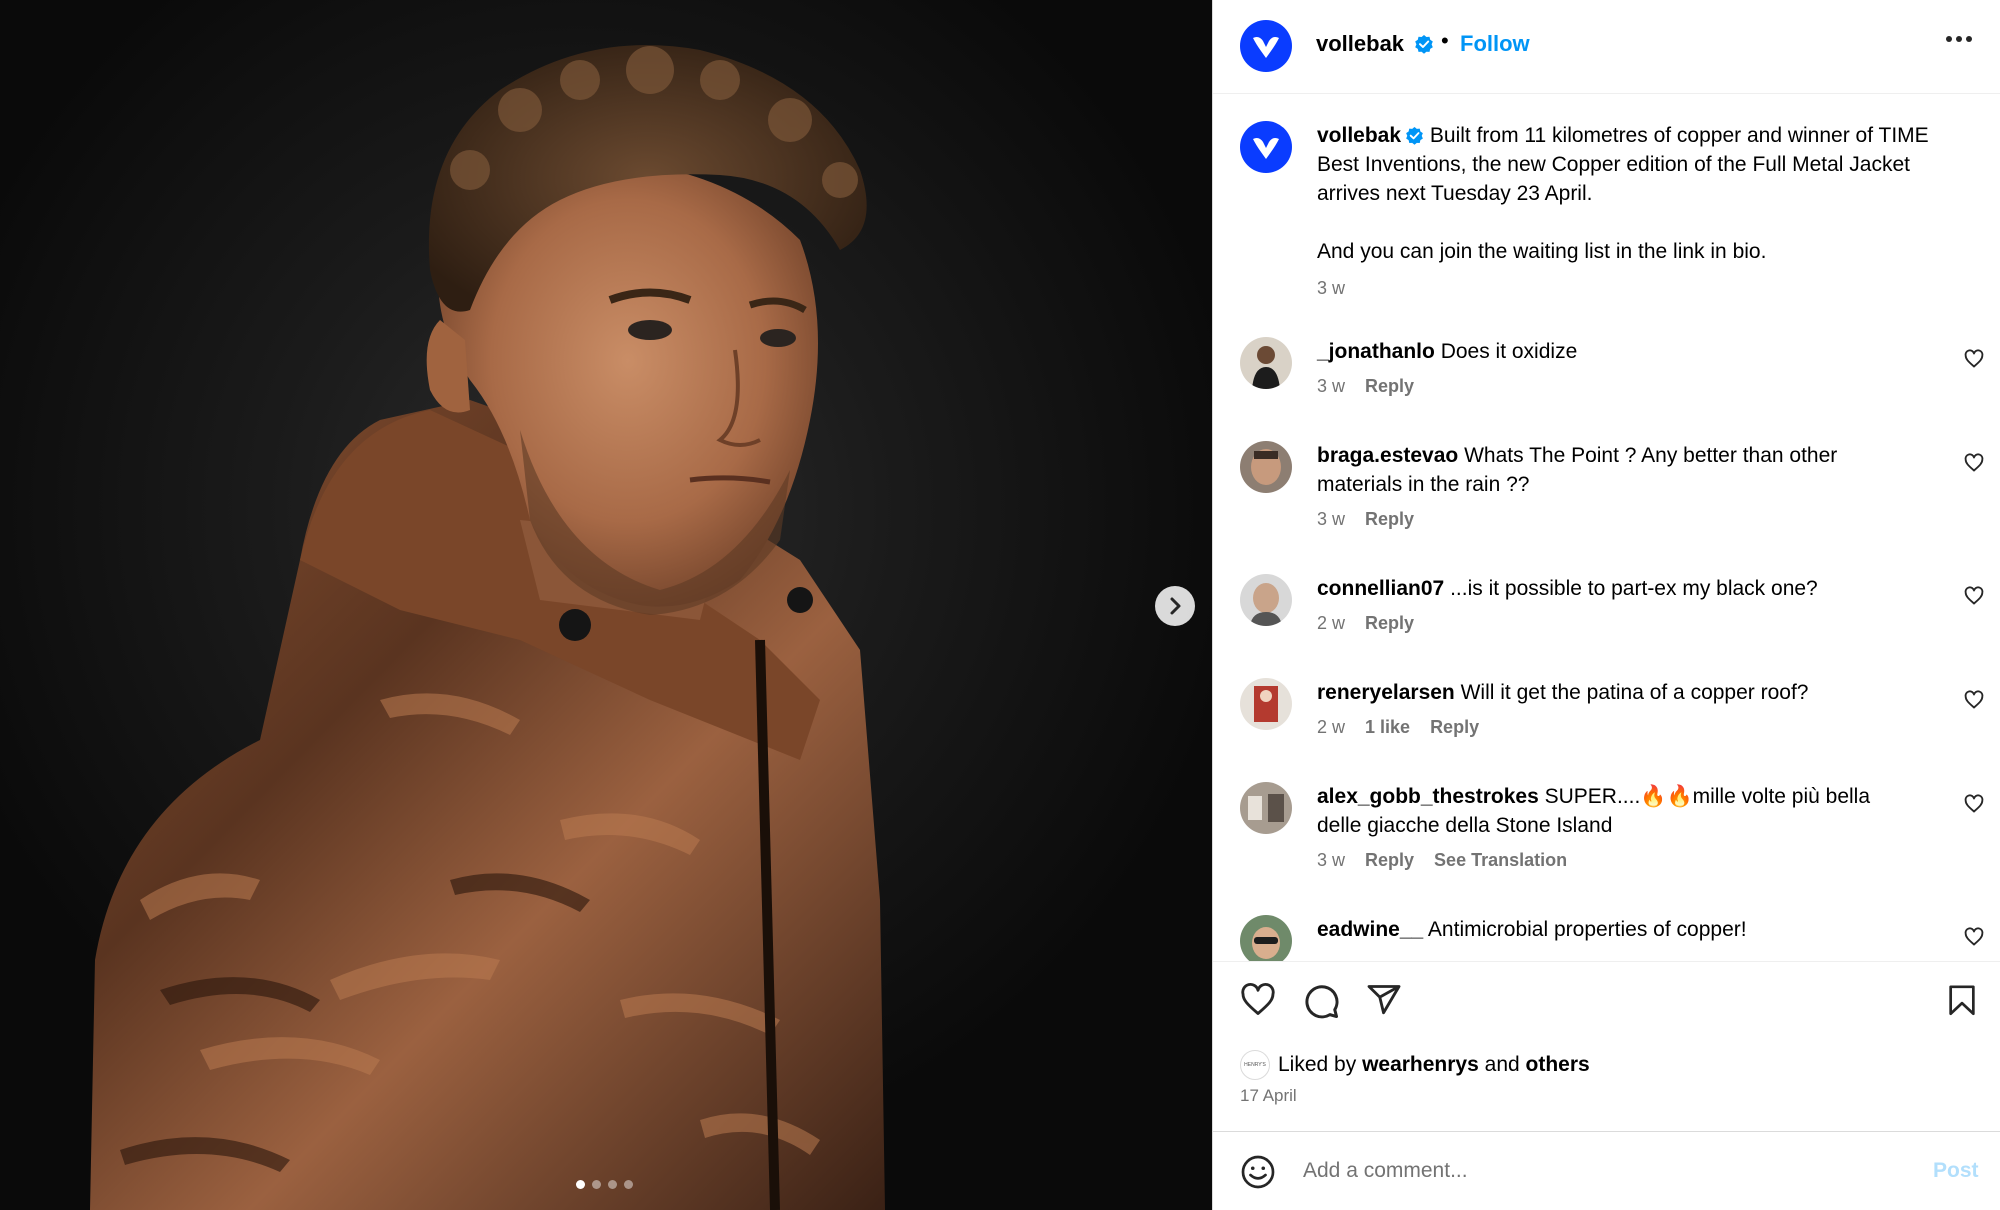 The width and height of the screenshot is (2000, 1210). What do you see at coordinates (1634, 692) in the screenshot?
I see `comment-body: Will it get the patina of a copper roof?` at bounding box center [1634, 692].